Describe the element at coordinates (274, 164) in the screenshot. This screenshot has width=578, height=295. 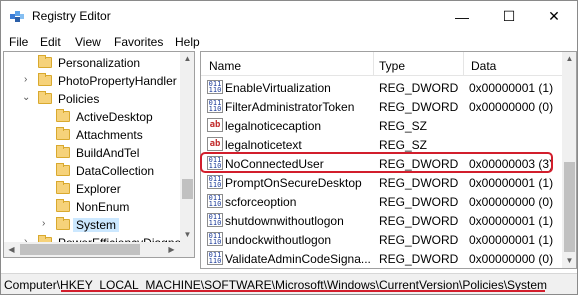
I see `value-name: NoConnectedUser` at that location.